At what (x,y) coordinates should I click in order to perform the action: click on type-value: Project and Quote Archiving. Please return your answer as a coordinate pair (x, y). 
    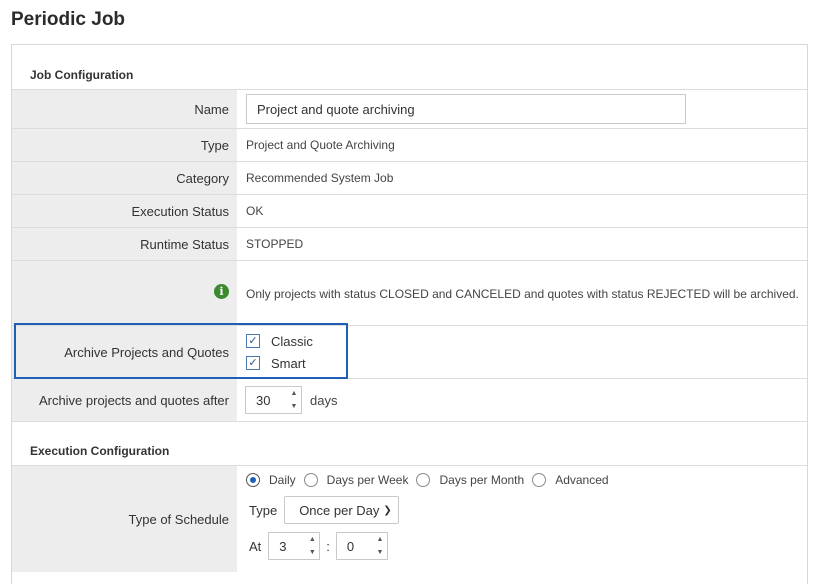
    Looking at the image, I should click on (320, 145).